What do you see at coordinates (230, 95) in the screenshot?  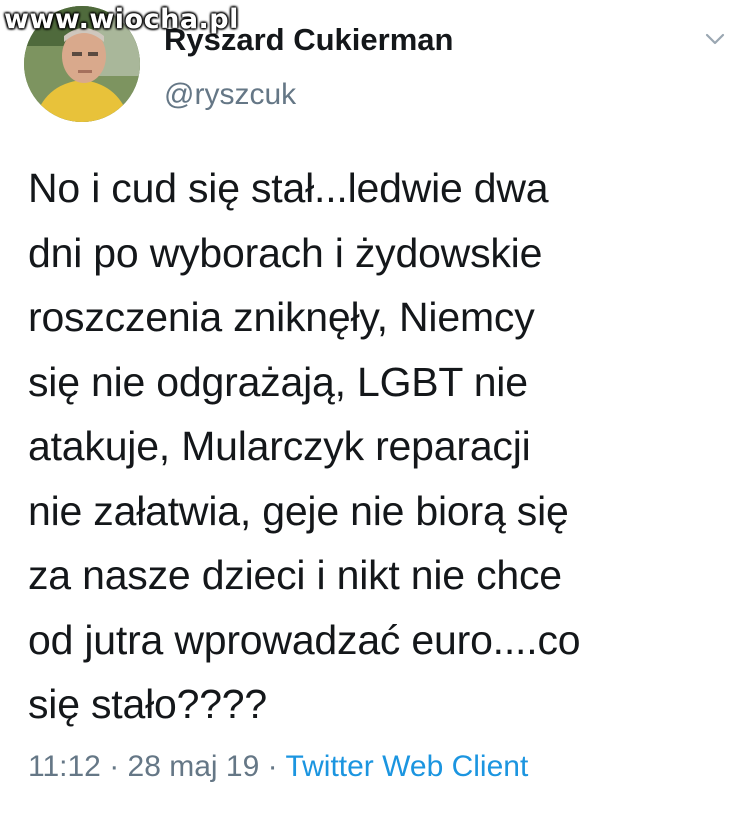 I see `user-handle: @ryszcuk` at bounding box center [230, 95].